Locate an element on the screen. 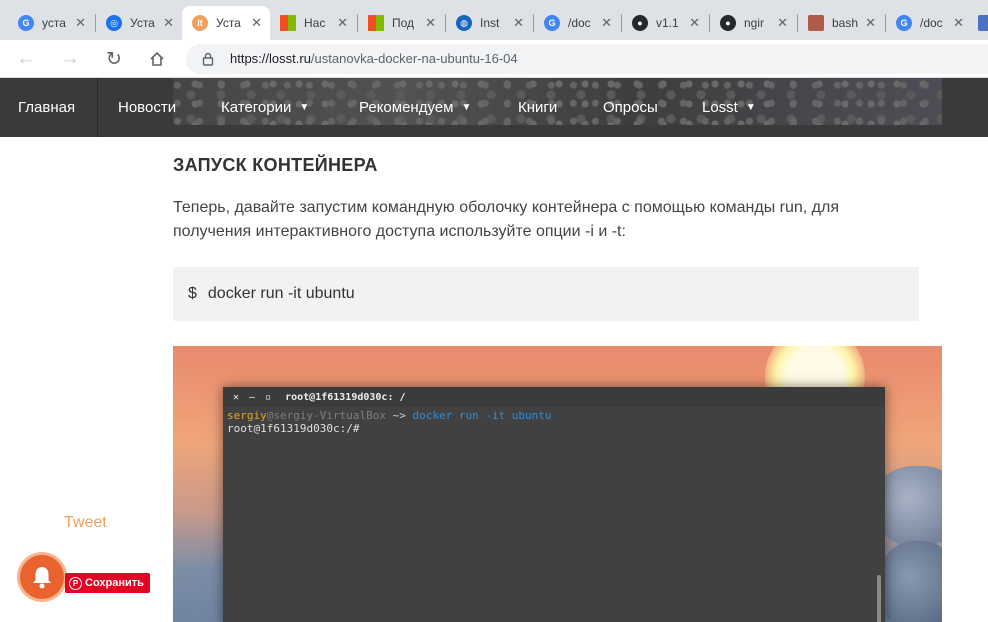  nav-item-polls: Опросы is located at coordinates (630, 107).